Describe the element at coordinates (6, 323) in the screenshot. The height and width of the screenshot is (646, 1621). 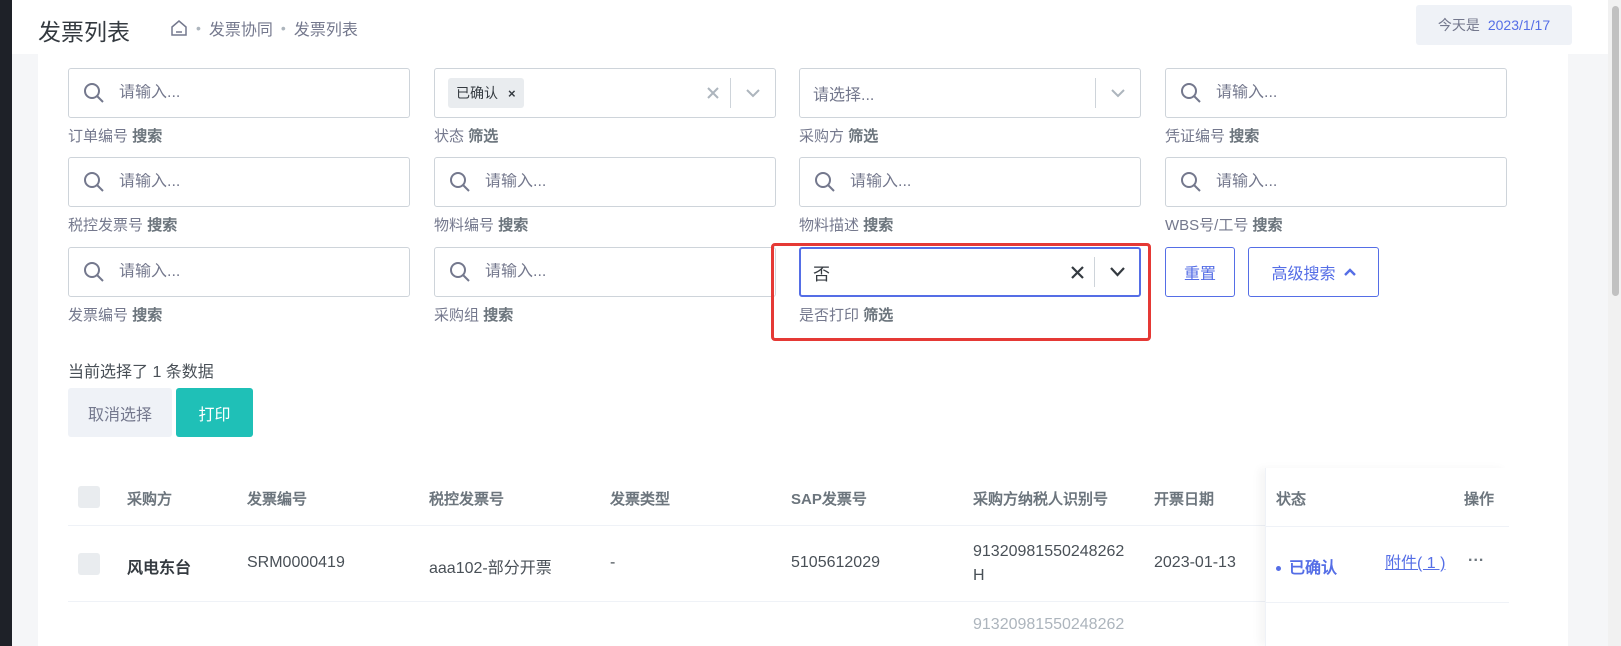
I see `left-edge` at that location.